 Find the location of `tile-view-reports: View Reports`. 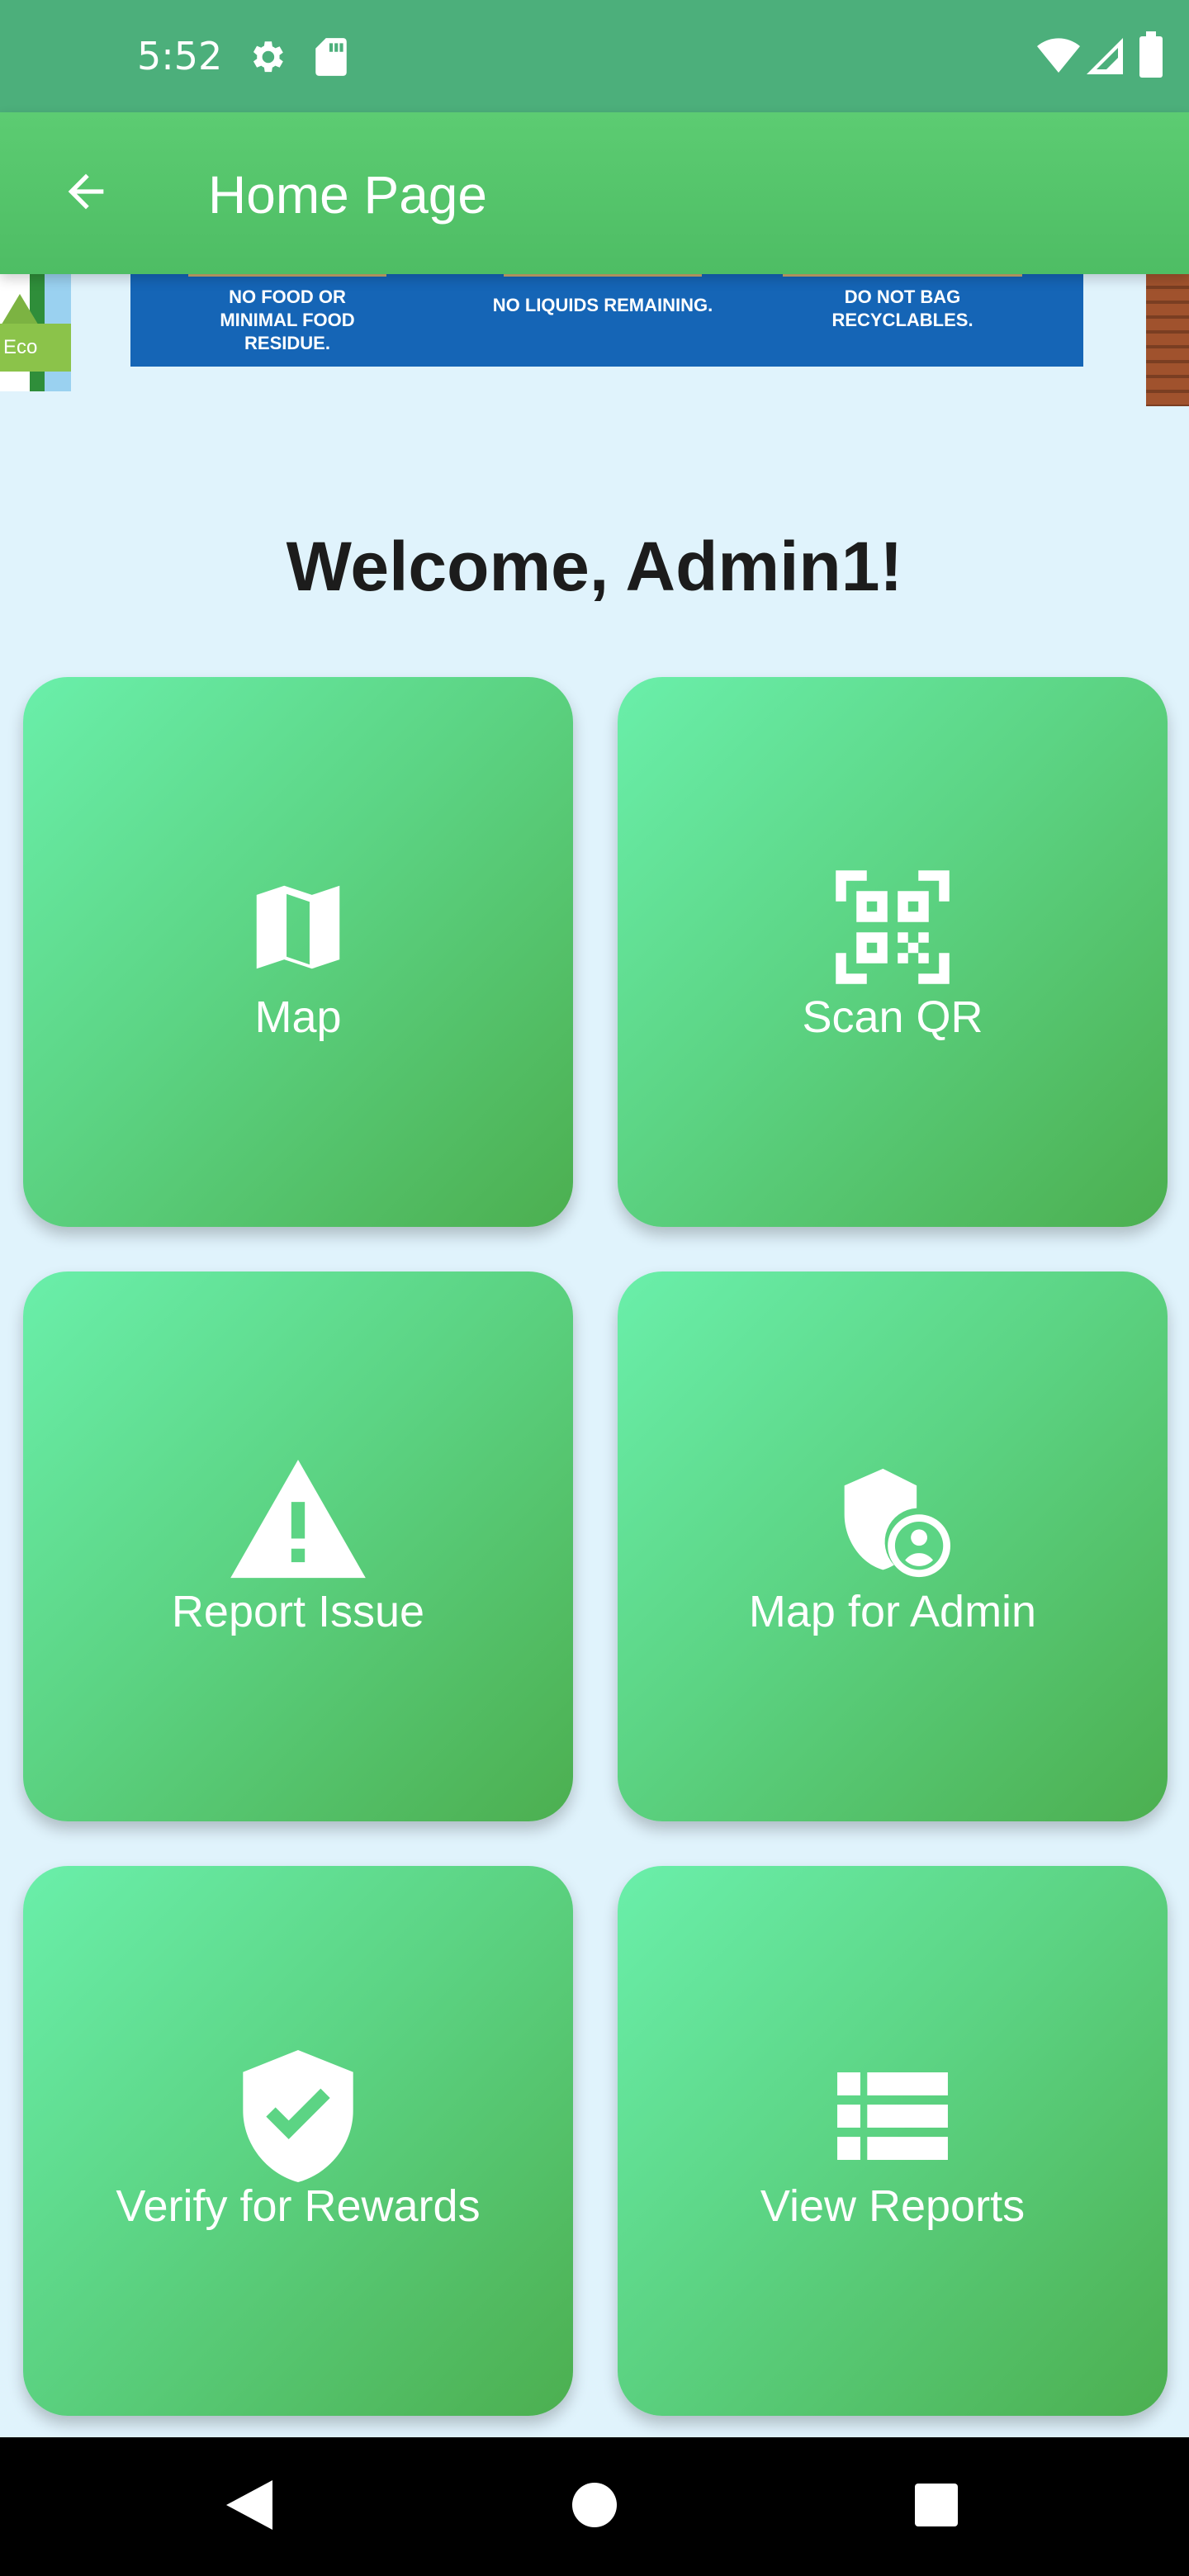

tile-view-reports: View Reports is located at coordinates (893, 2141).